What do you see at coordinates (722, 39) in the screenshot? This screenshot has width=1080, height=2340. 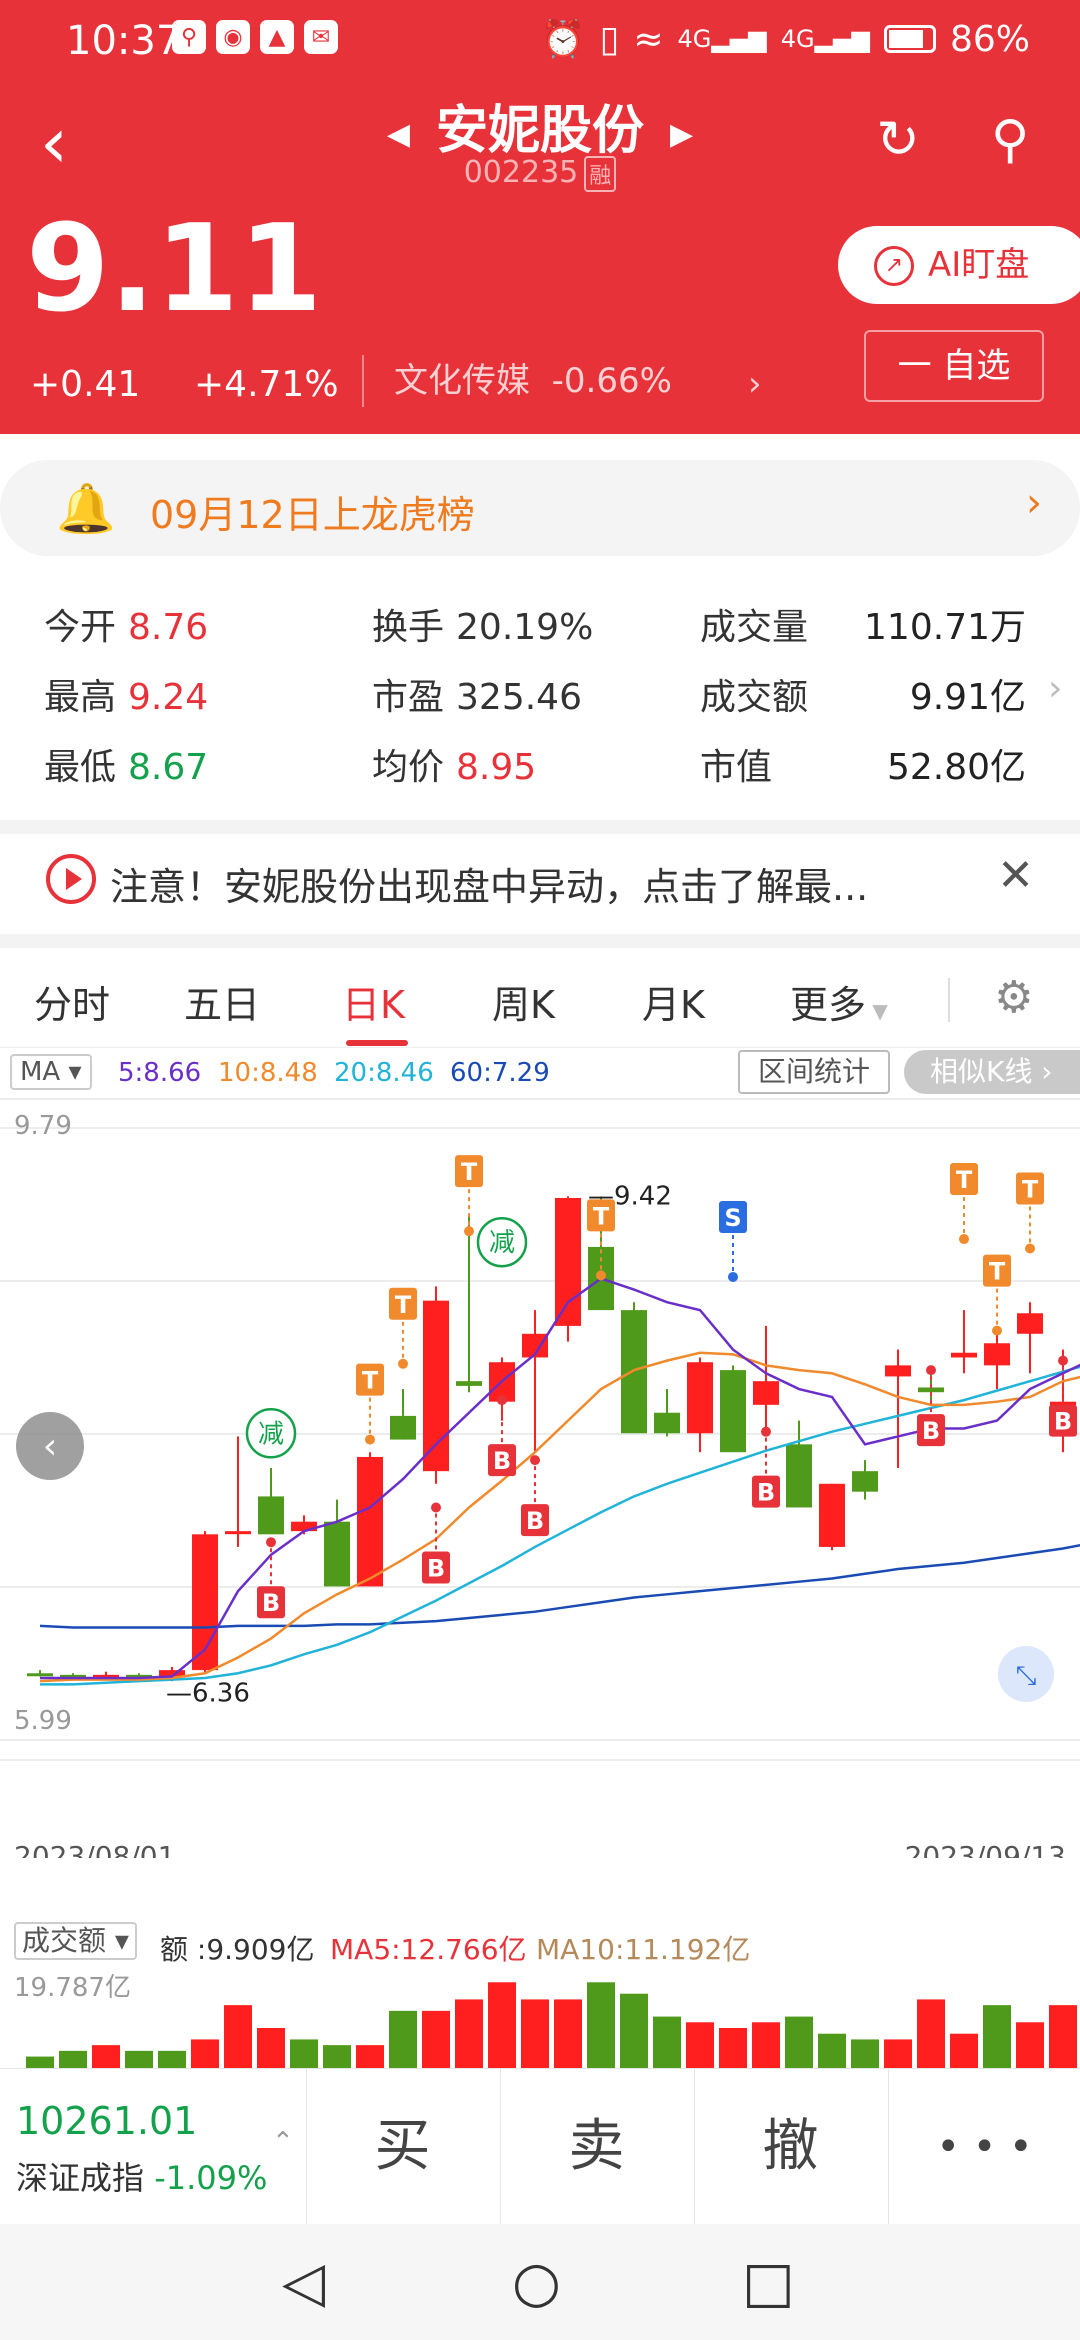 I see `signal-icon: 4G▂▄▆` at bounding box center [722, 39].